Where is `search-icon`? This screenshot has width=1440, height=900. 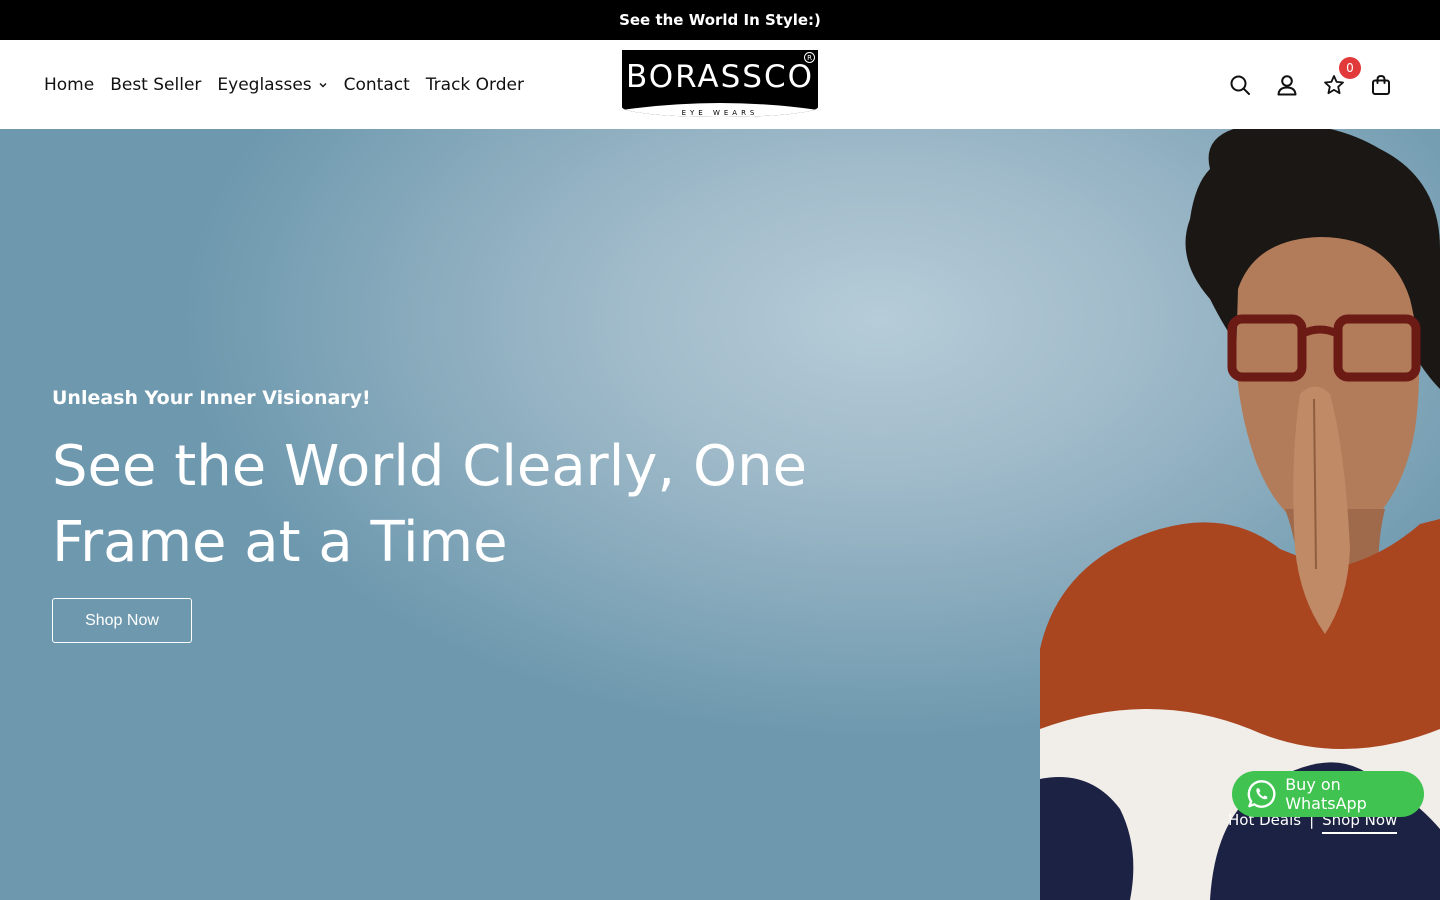 search-icon is located at coordinates (1240, 85).